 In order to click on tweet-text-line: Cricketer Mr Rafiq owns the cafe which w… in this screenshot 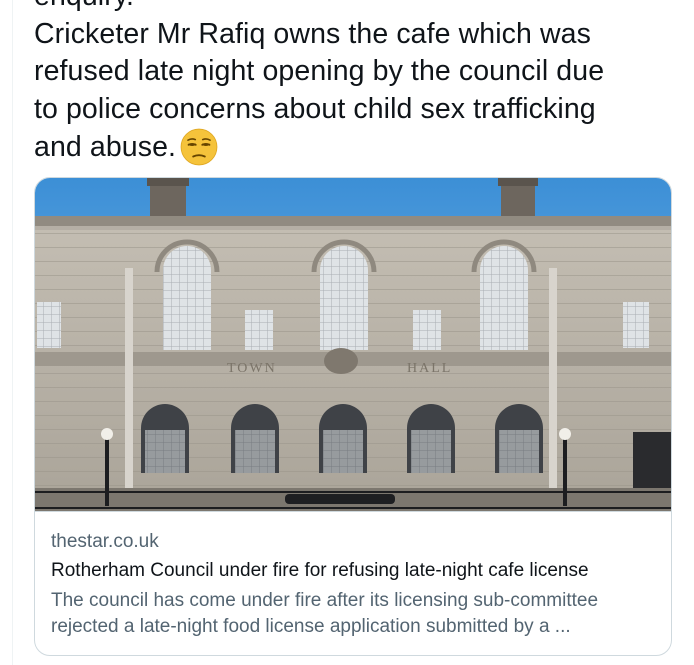, I will do `click(312, 33)`.